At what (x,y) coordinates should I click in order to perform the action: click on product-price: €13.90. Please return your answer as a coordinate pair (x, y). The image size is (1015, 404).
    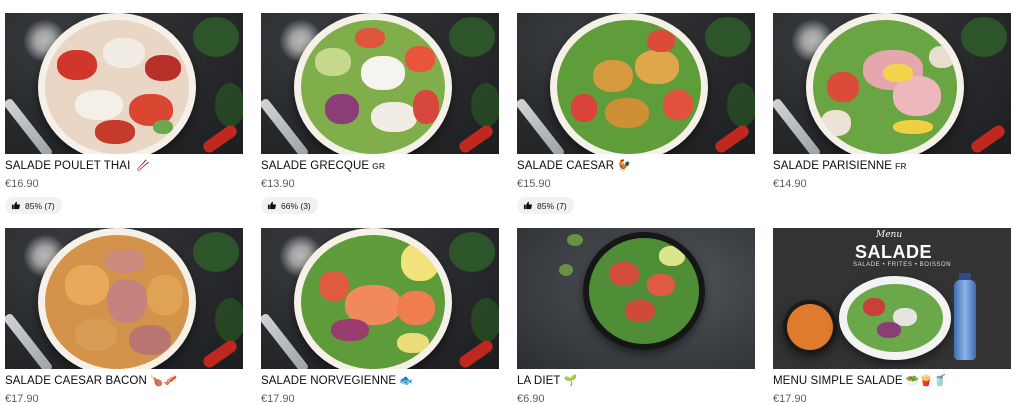
    Looking at the image, I should click on (278, 184).